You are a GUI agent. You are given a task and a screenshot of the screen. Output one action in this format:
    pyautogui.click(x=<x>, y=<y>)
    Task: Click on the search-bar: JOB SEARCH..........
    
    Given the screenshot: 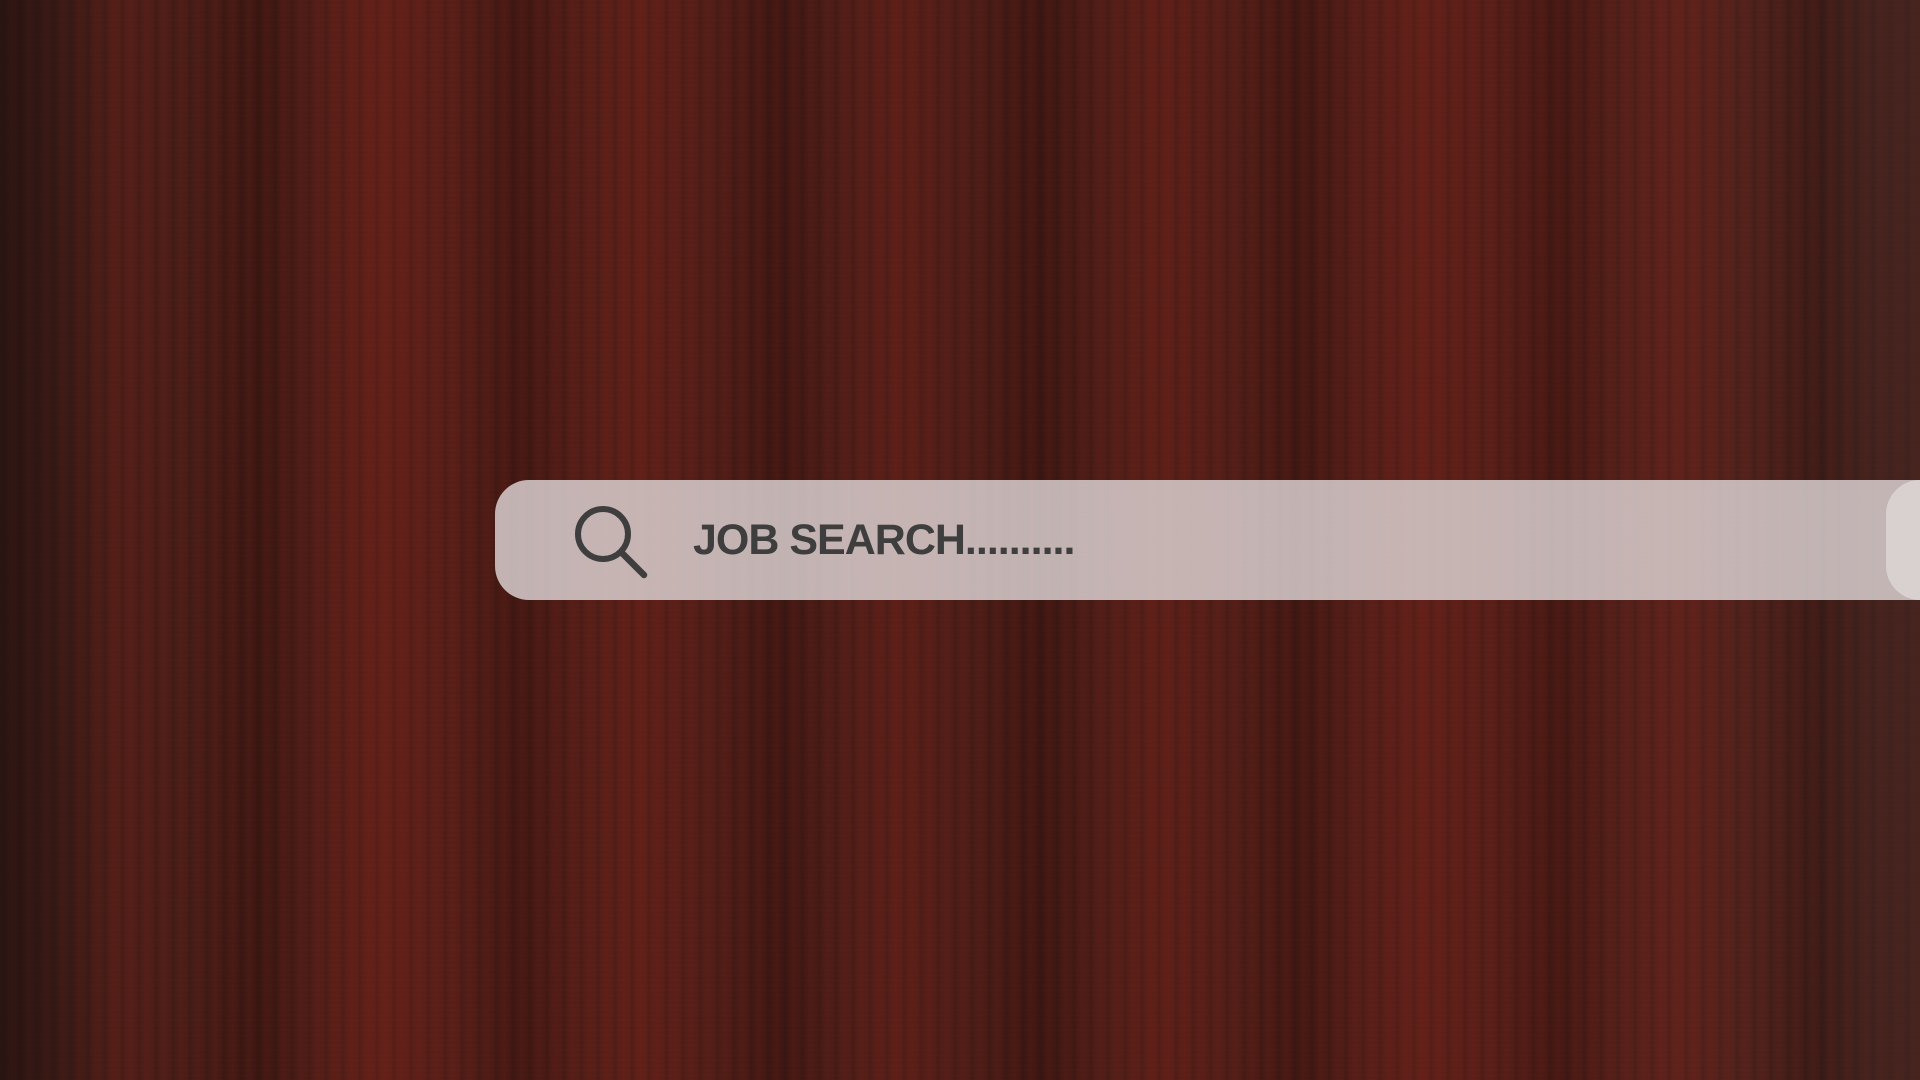 What is the action you would take?
    pyautogui.click(x=1207, y=540)
    